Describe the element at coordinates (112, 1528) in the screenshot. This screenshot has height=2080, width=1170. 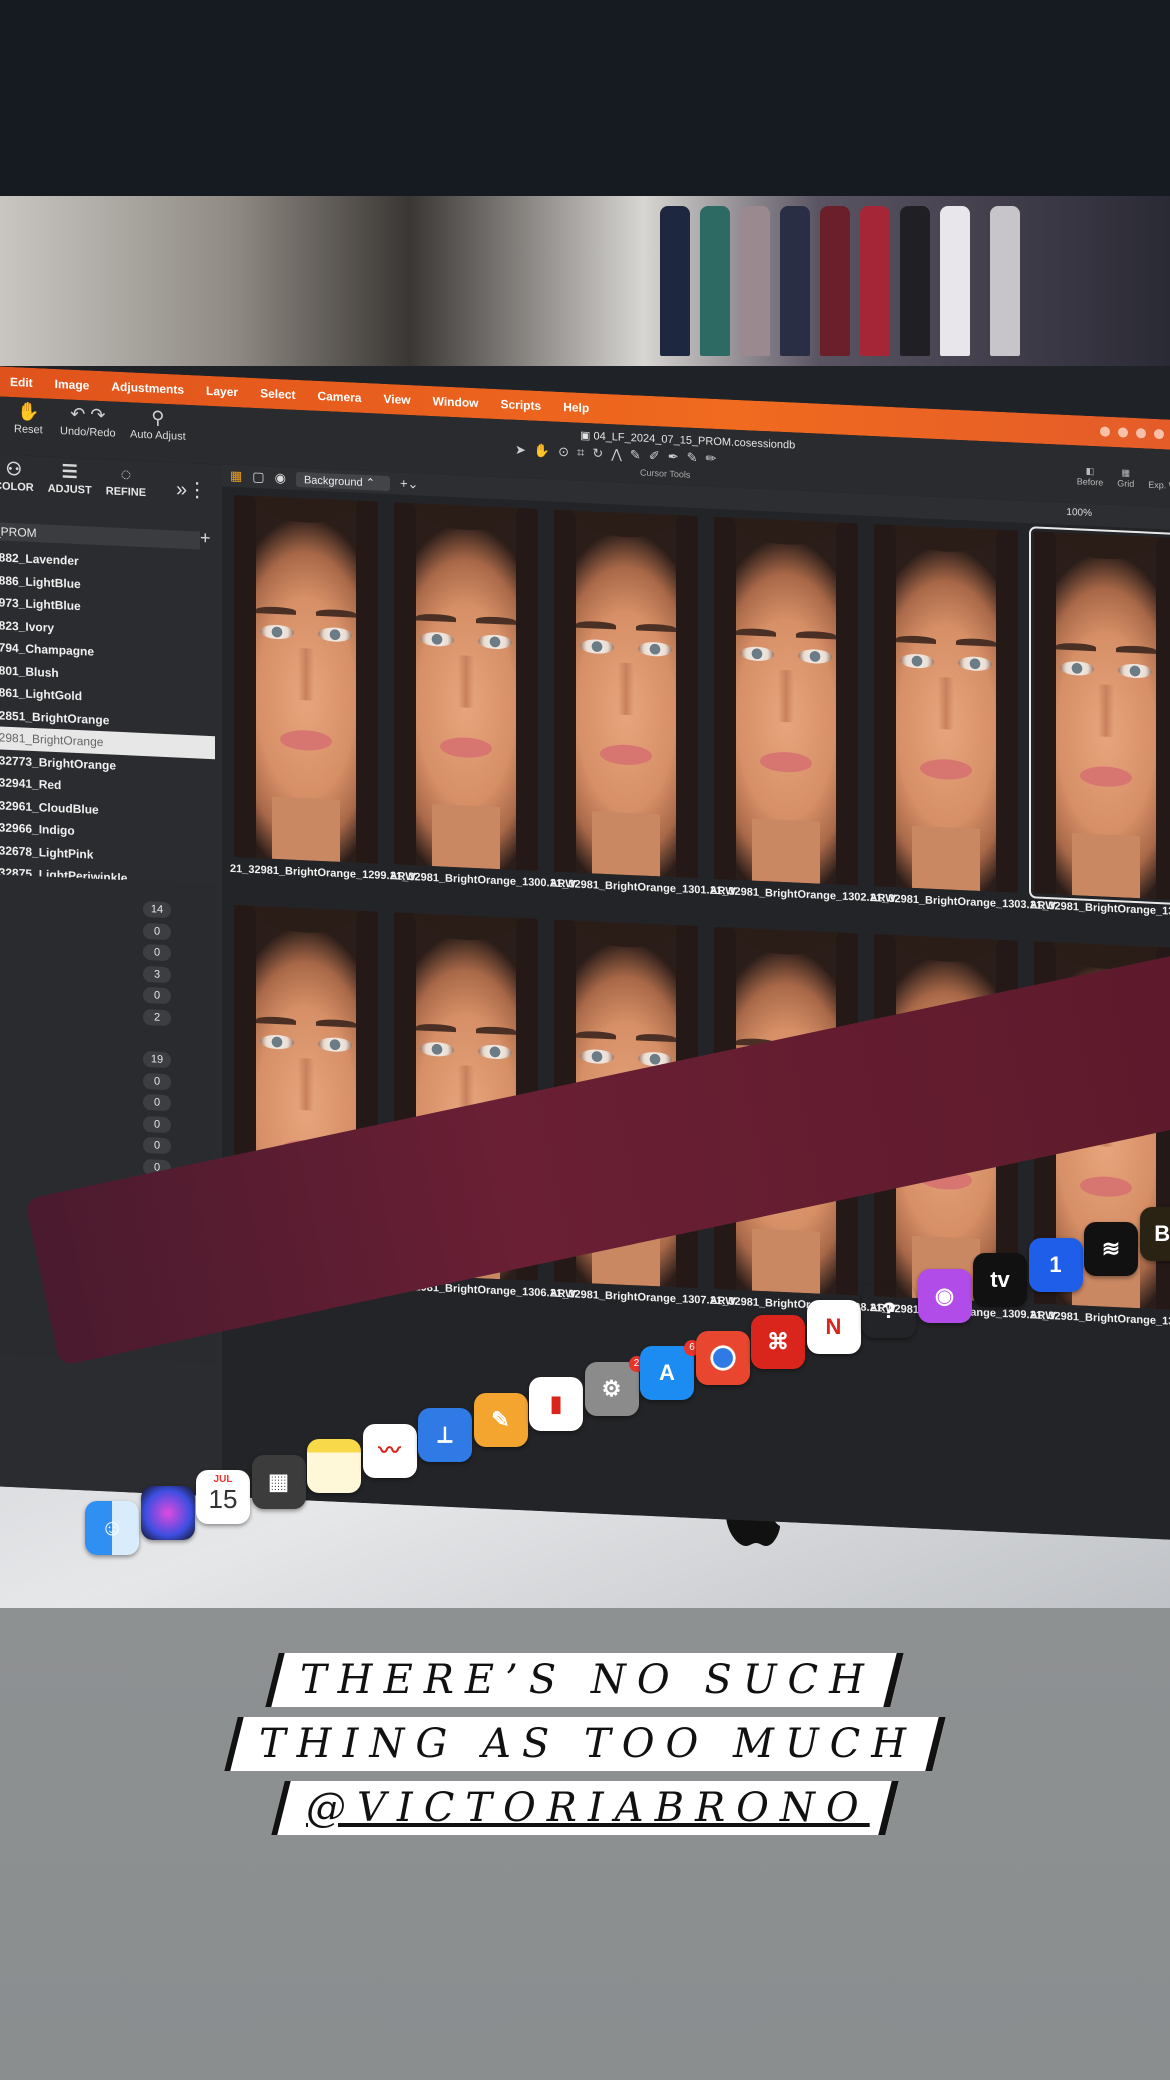
I see `finder-icon: ☺` at that location.